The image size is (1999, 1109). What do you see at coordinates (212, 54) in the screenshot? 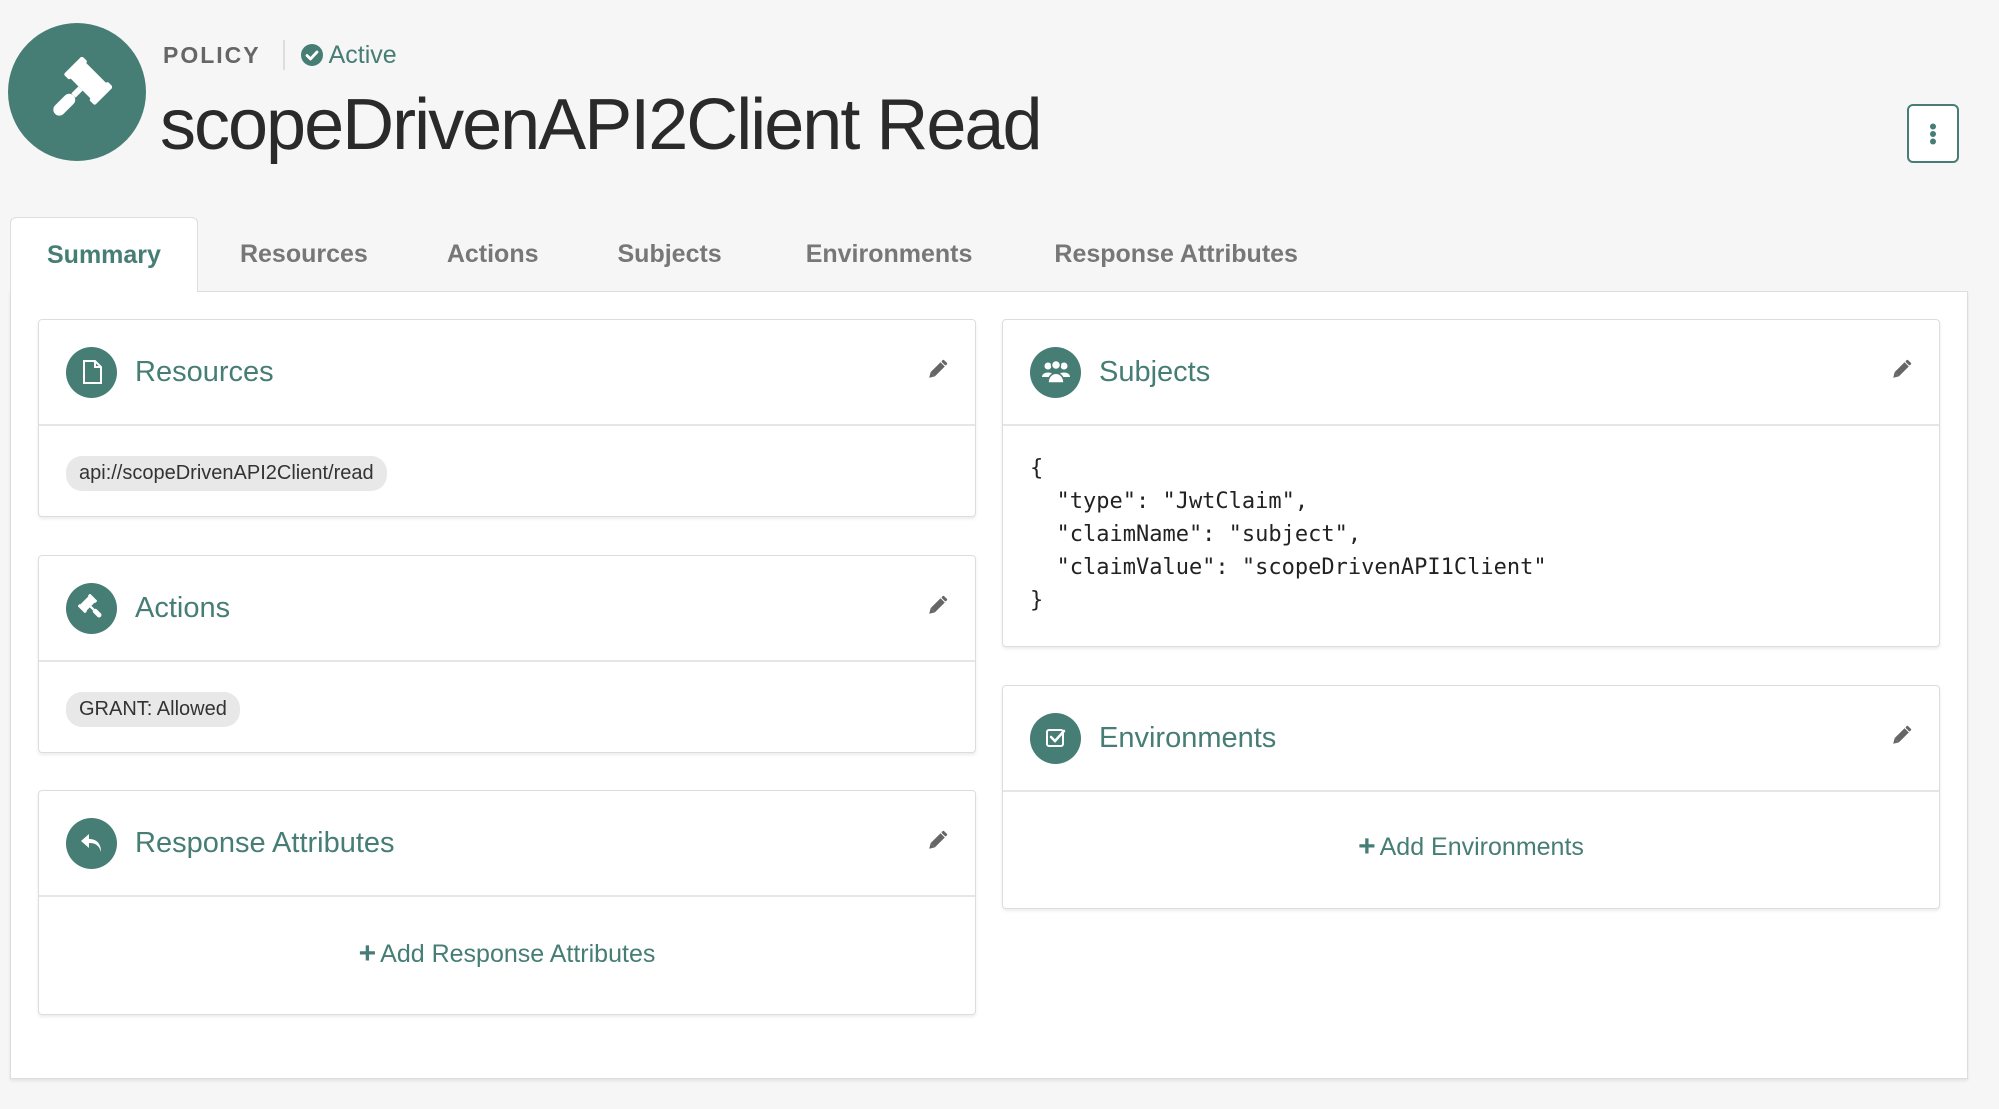
I see `entity-type-label: POLICY` at bounding box center [212, 54].